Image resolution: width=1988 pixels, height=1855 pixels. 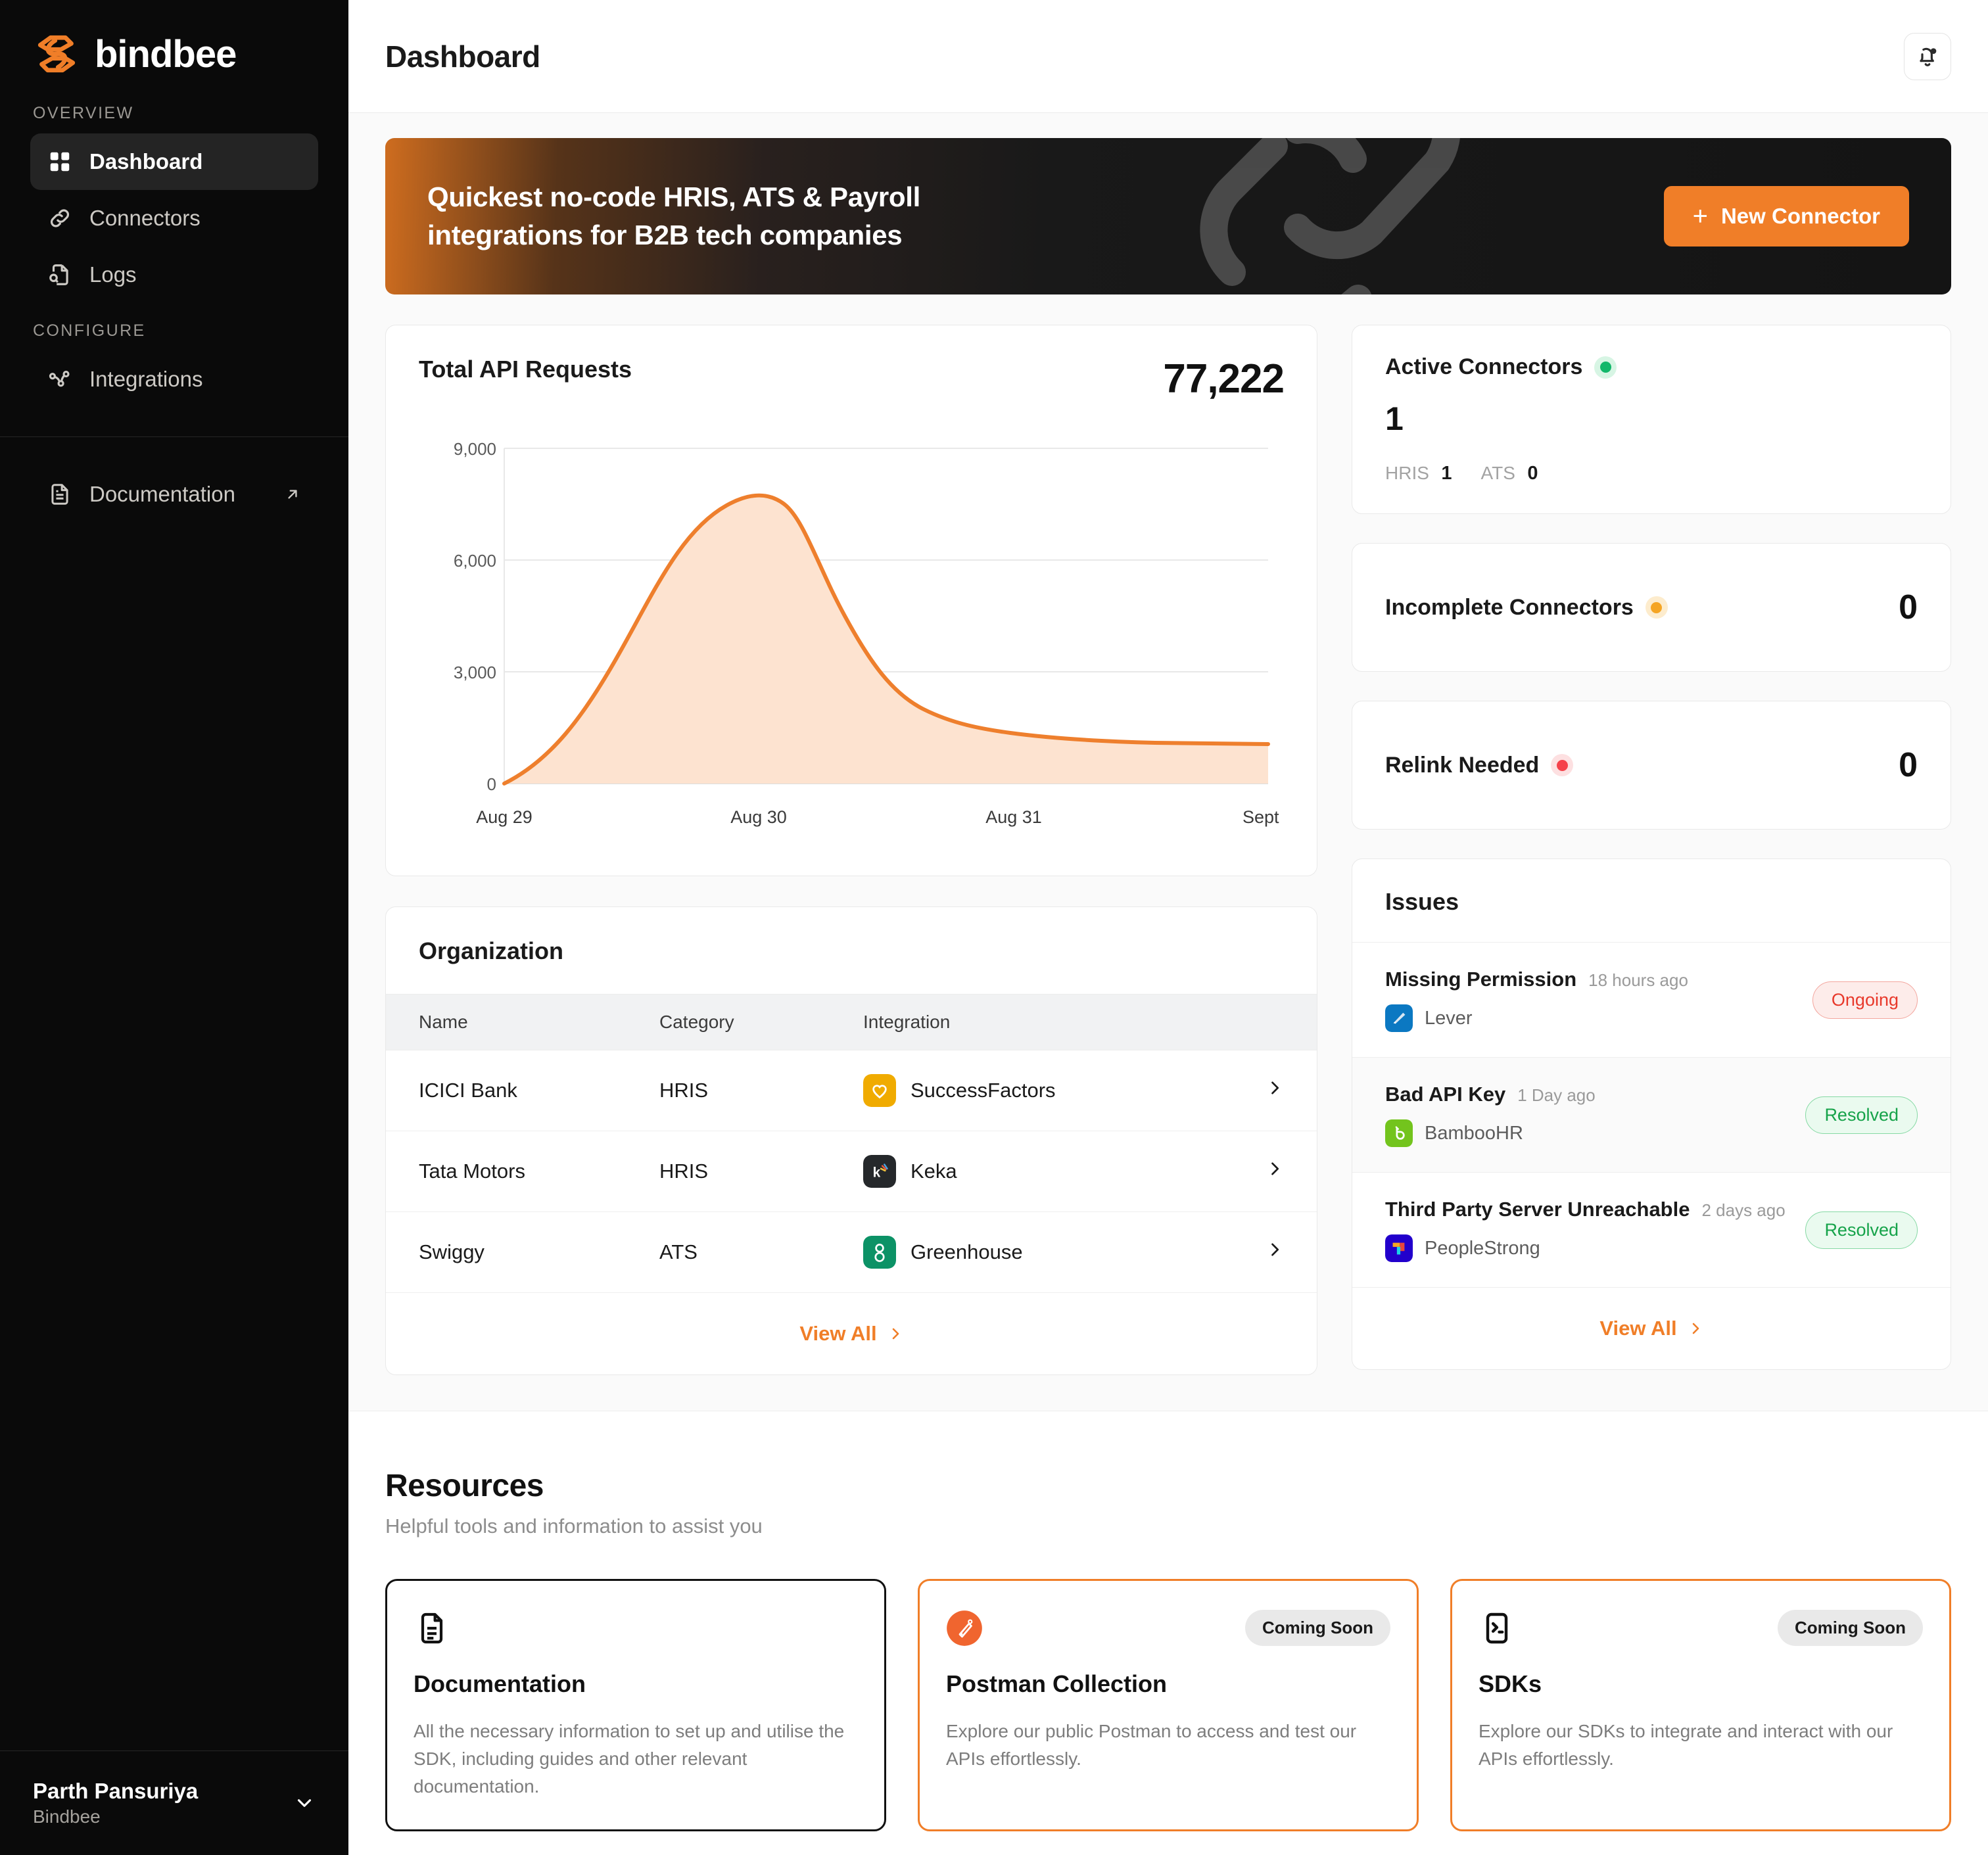 I want to click on issue-name: Missing Permission, so click(x=1481, y=979).